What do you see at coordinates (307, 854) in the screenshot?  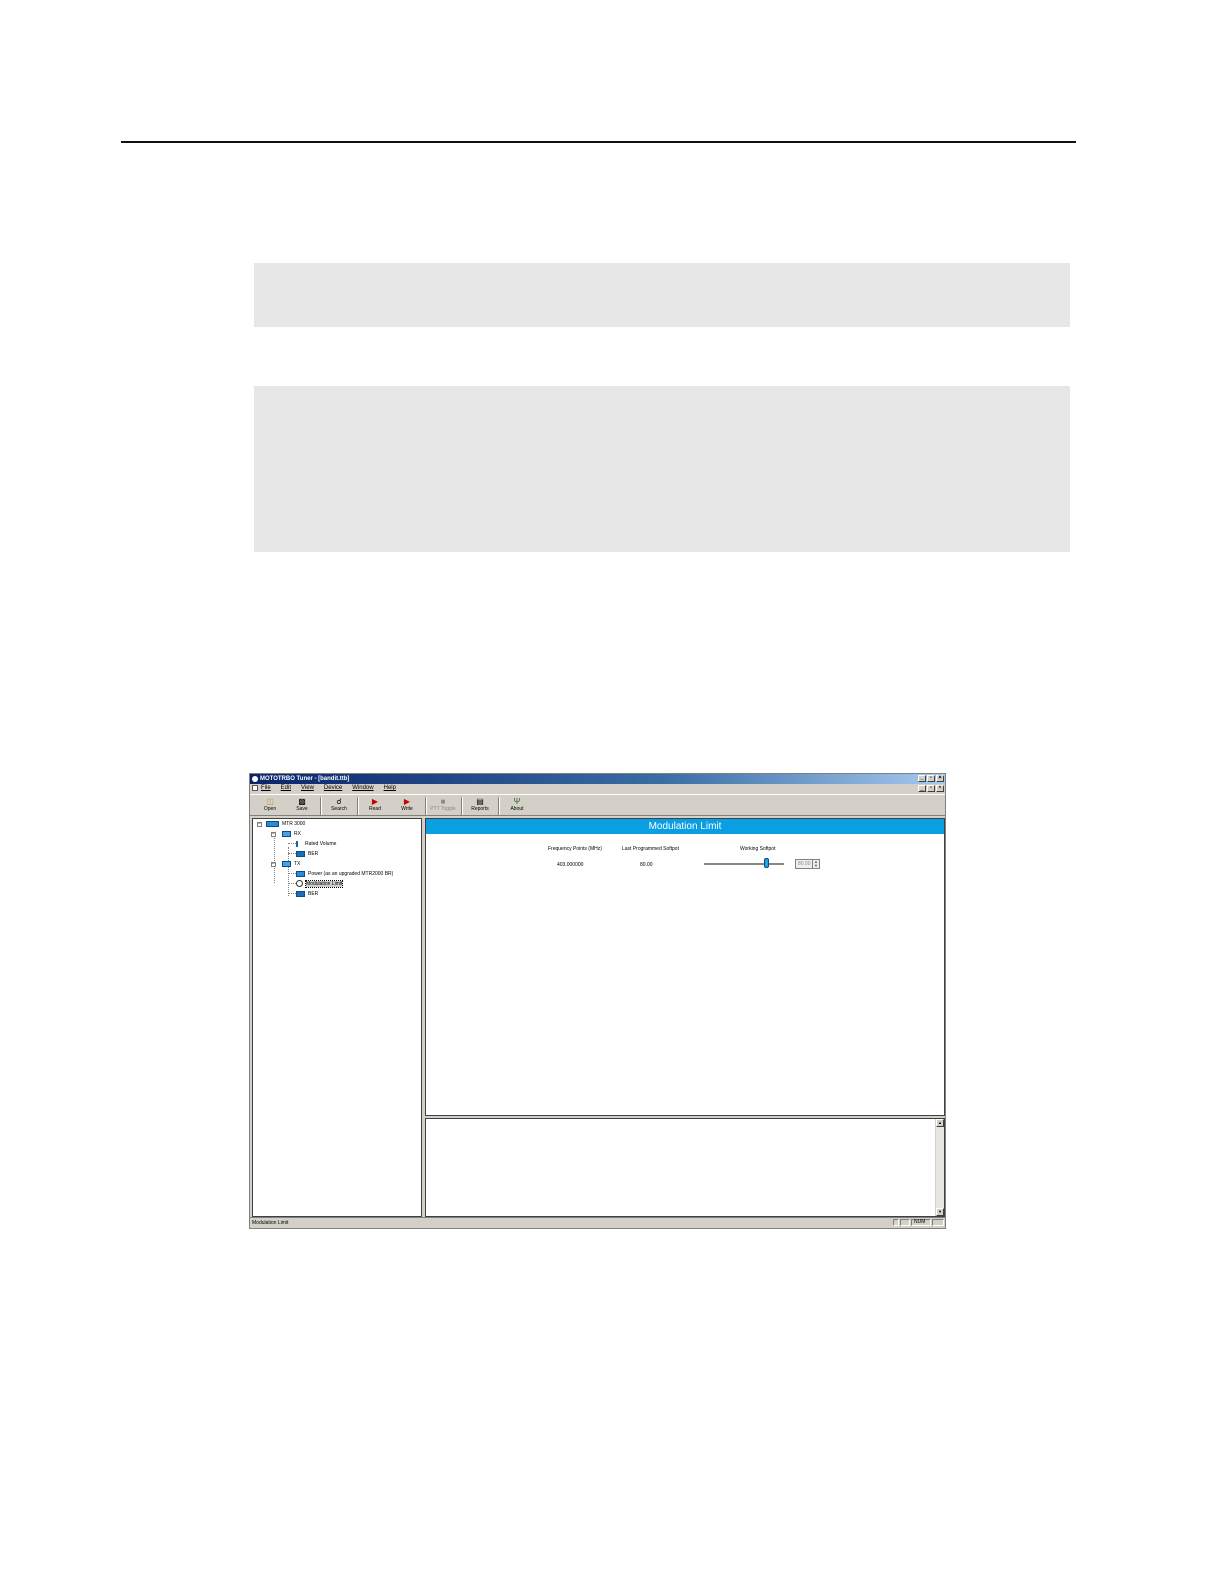 I see `tree-item-rx-ber: BER` at bounding box center [307, 854].